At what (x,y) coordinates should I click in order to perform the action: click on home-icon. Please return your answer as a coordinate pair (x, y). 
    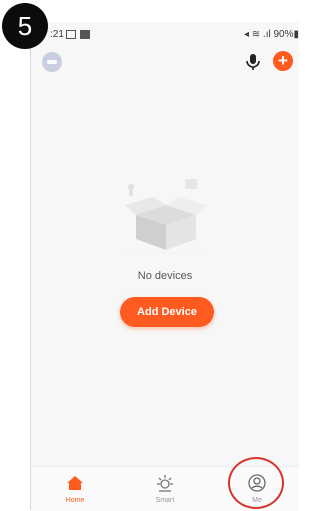
    Looking at the image, I should click on (75, 483).